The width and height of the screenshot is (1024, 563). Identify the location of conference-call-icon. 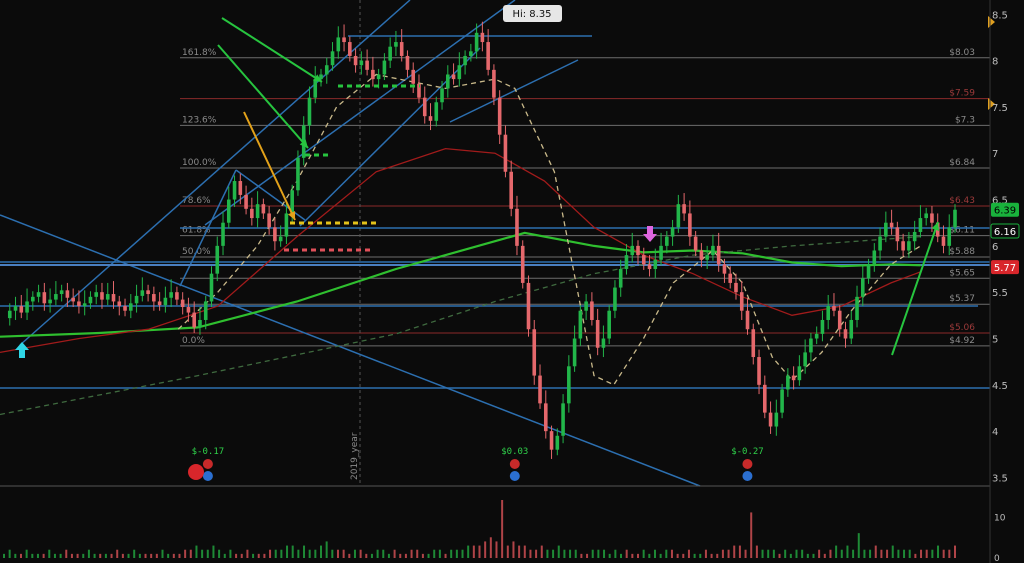
(196, 472).